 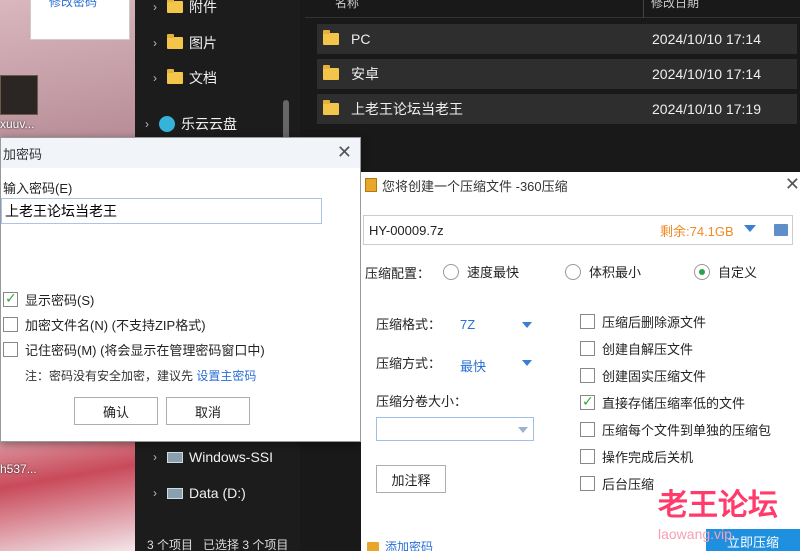 What do you see at coordinates (10, 298) in the screenshot?
I see `show-password-checkbox` at bounding box center [10, 298].